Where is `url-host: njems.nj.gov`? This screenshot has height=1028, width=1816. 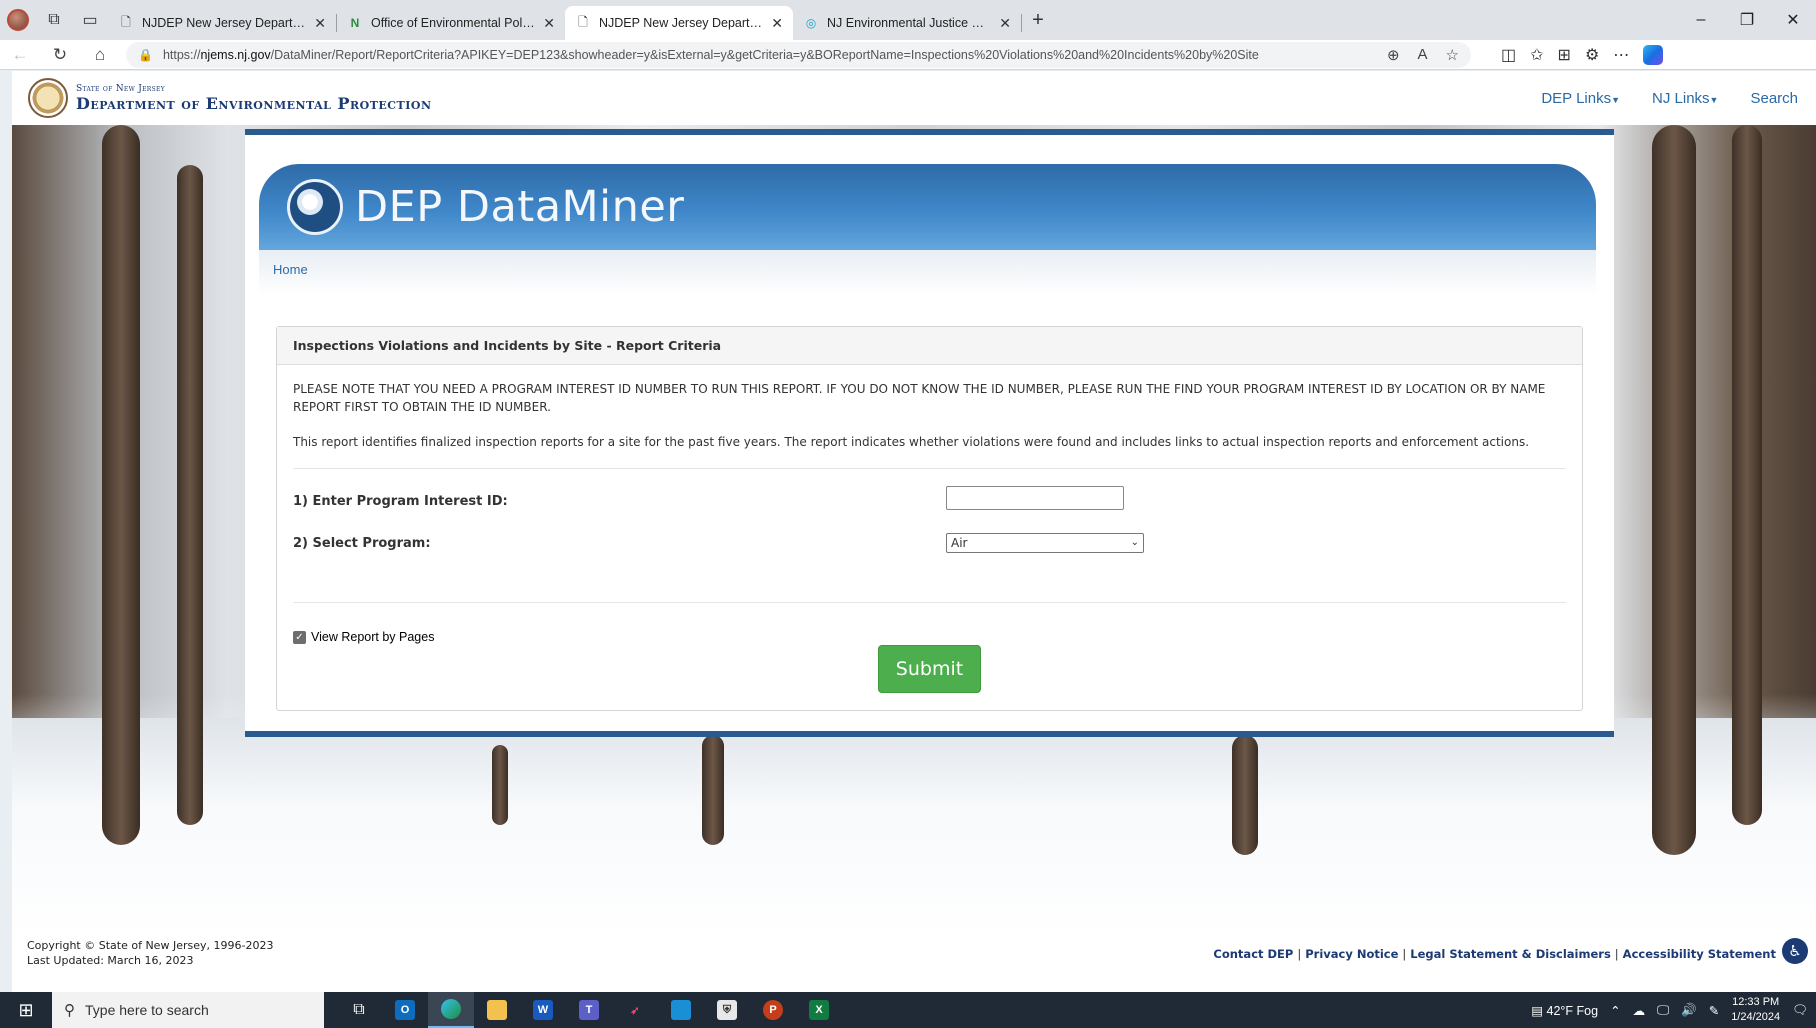 url-host: njems.nj.gov is located at coordinates (235, 54).